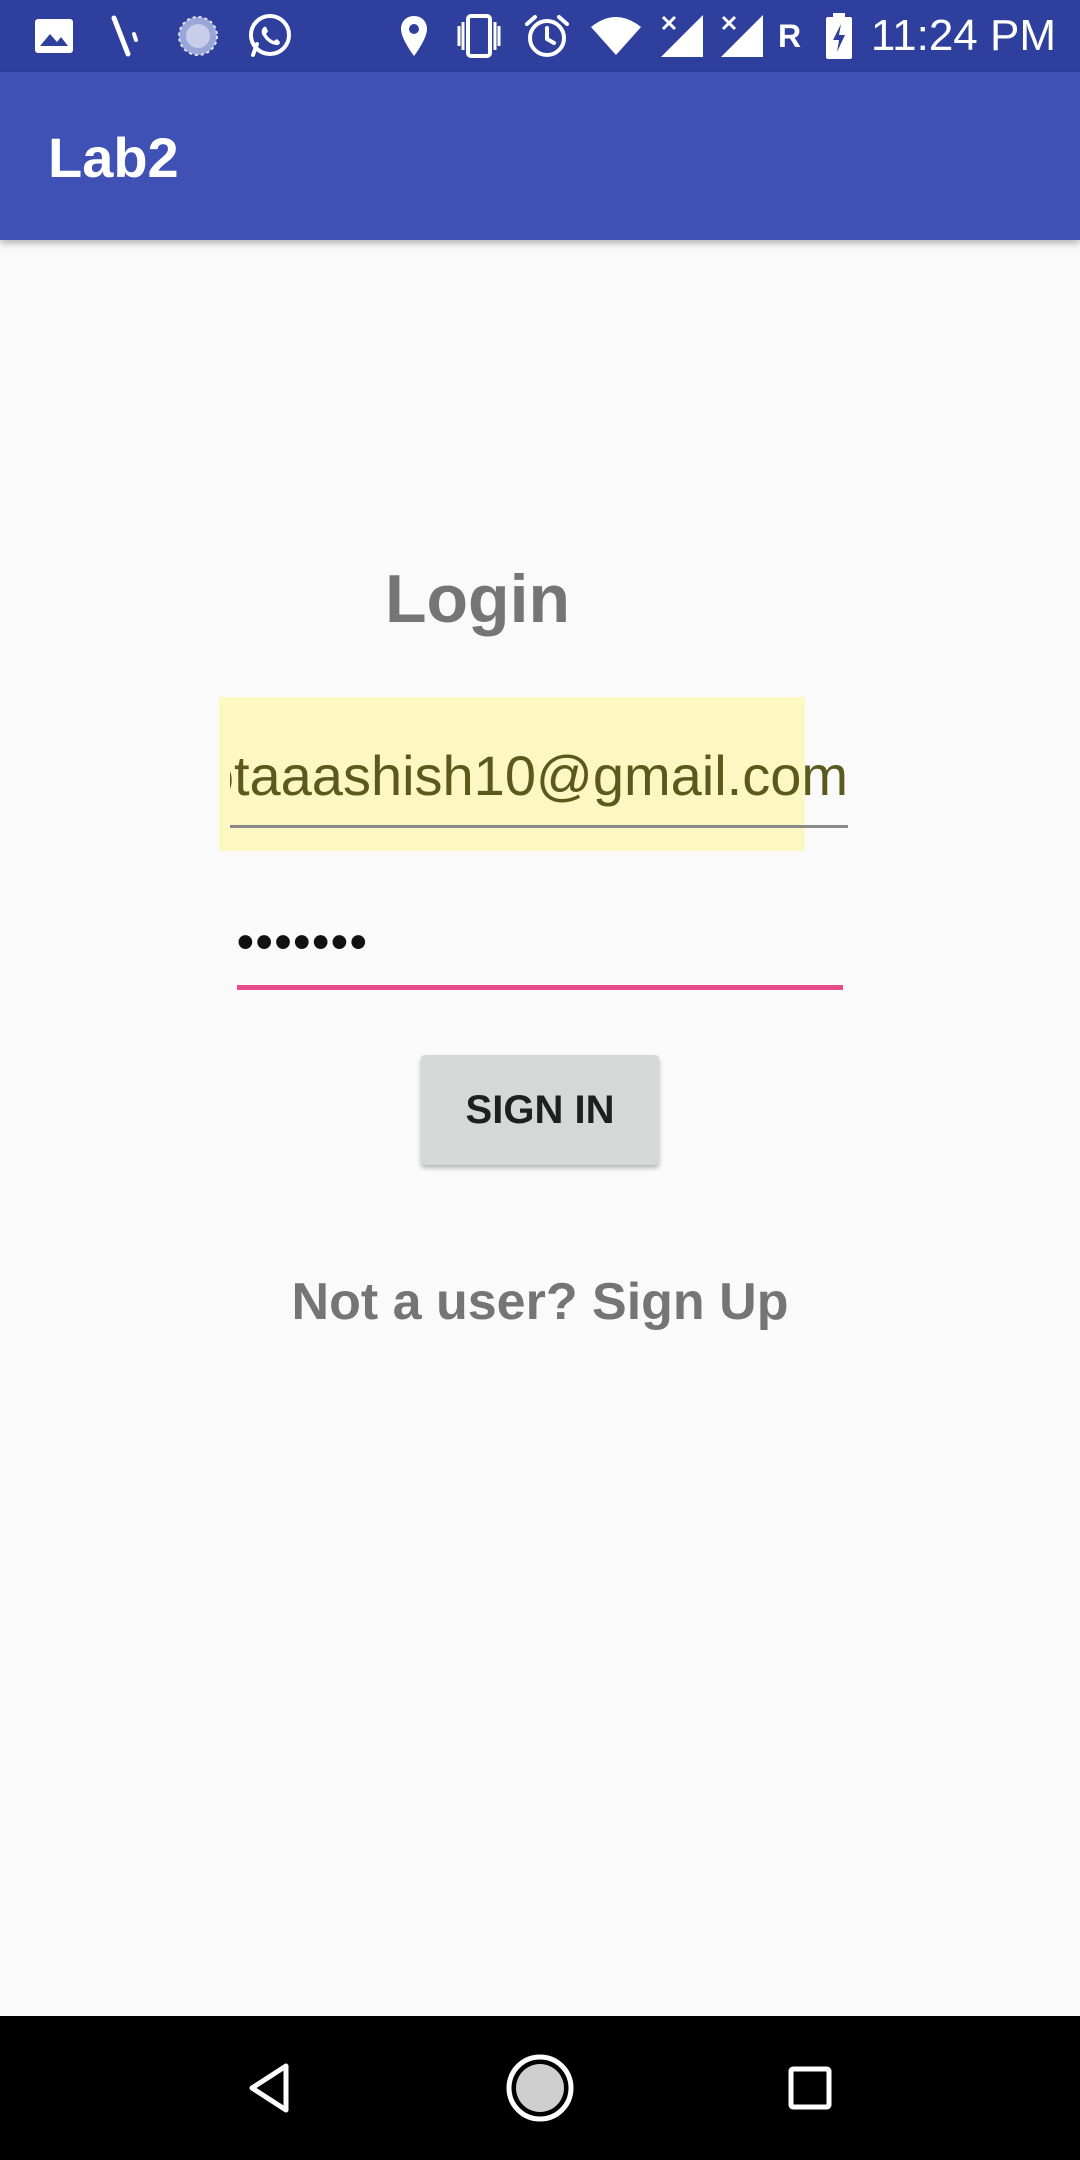  What do you see at coordinates (477, 599) in the screenshot?
I see `page-title: Login` at bounding box center [477, 599].